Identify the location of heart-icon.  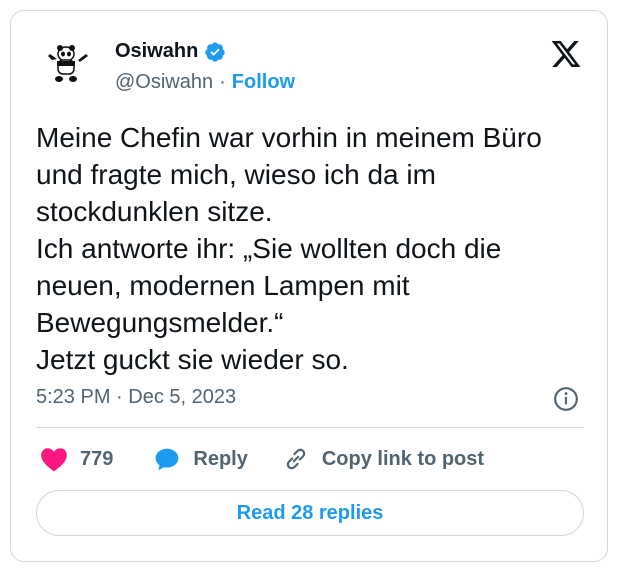
(54, 460).